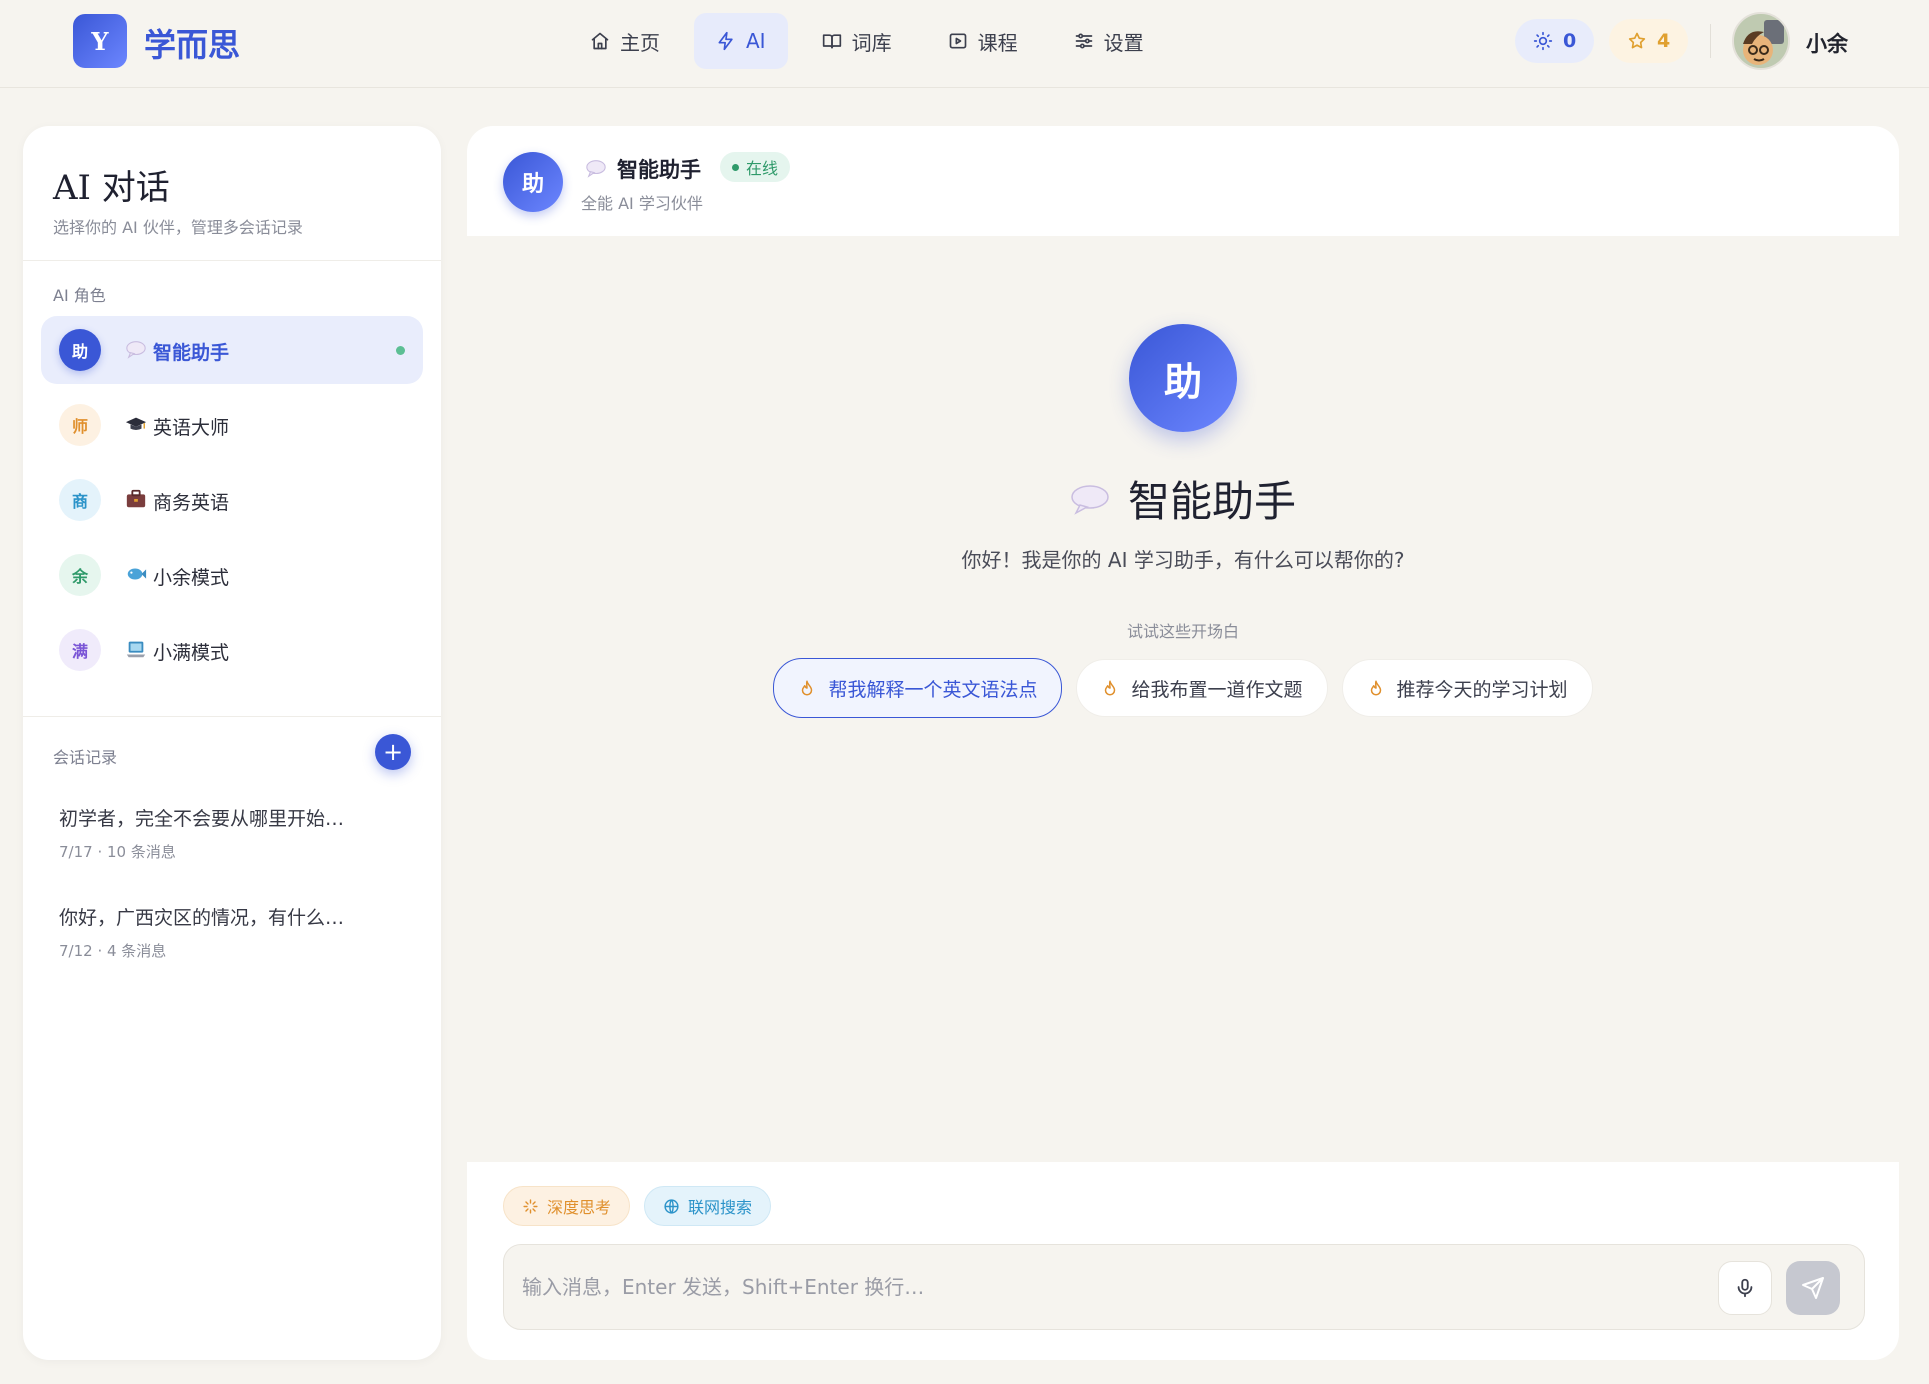 The width and height of the screenshot is (1929, 1384). What do you see at coordinates (191, 353) in the screenshot?
I see `role-name: 智能助手` at bounding box center [191, 353].